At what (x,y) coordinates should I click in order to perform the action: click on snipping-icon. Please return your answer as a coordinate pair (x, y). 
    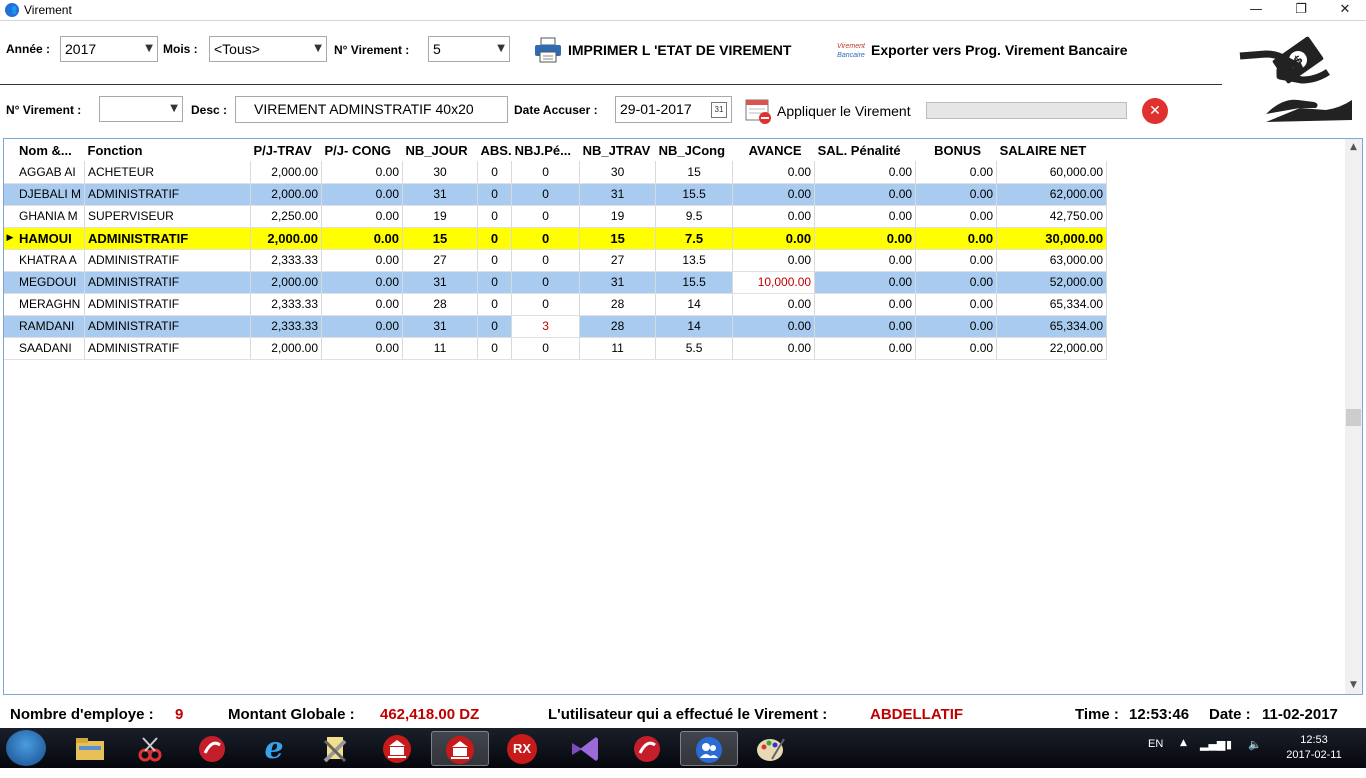
    Looking at the image, I should click on (150, 748).